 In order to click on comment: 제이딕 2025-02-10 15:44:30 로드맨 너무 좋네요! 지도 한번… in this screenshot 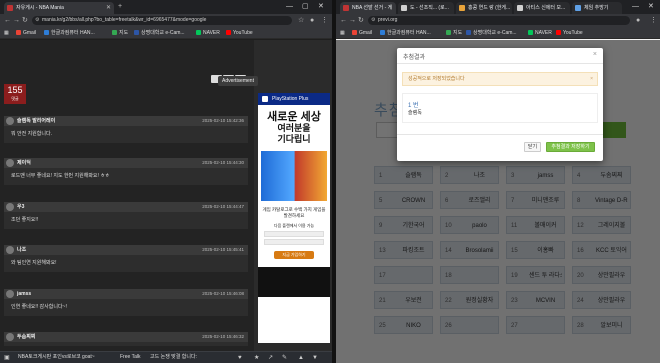, I will do `click(126, 171)`.